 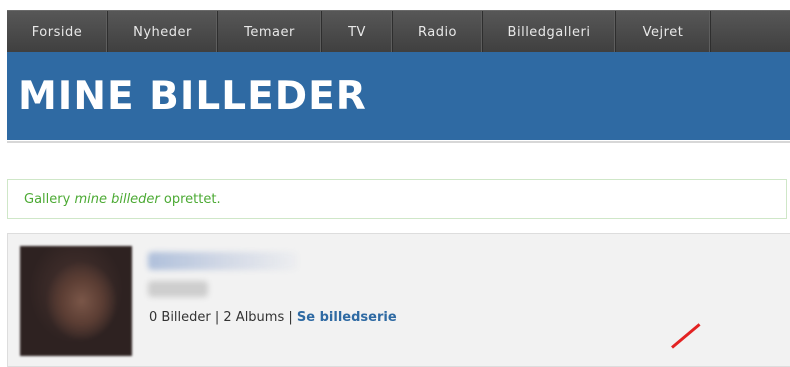 What do you see at coordinates (270, 32) in the screenshot?
I see `nav-item-temaer: Temaer` at bounding box center [270, 32].